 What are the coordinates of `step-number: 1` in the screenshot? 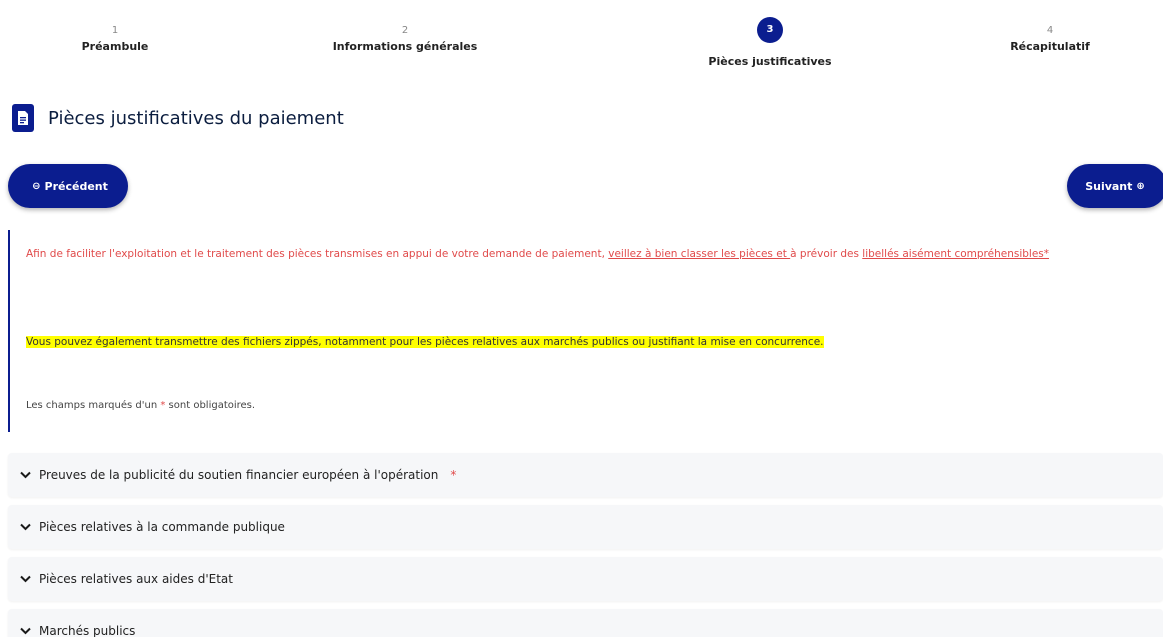 It's located at (115, 30).